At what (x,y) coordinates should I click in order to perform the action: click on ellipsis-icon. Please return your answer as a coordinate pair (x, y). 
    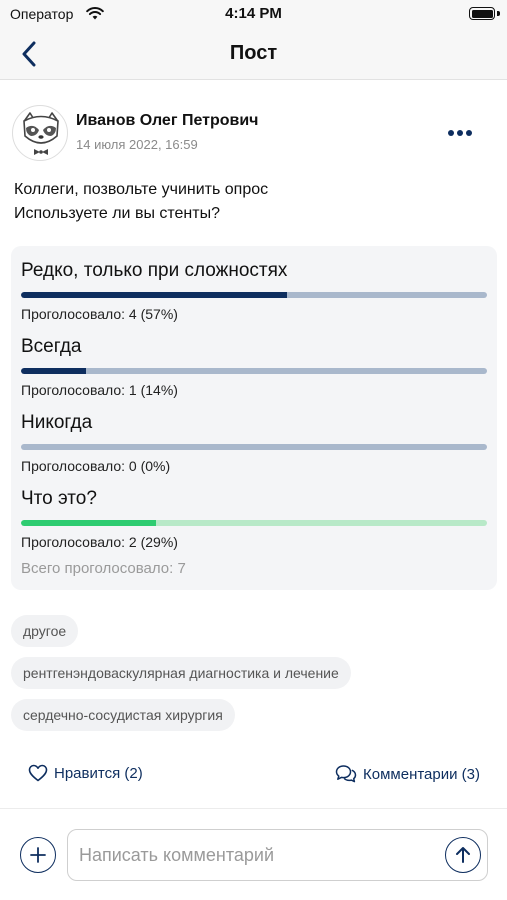
    Looking at the image, I should click on (460, 133).